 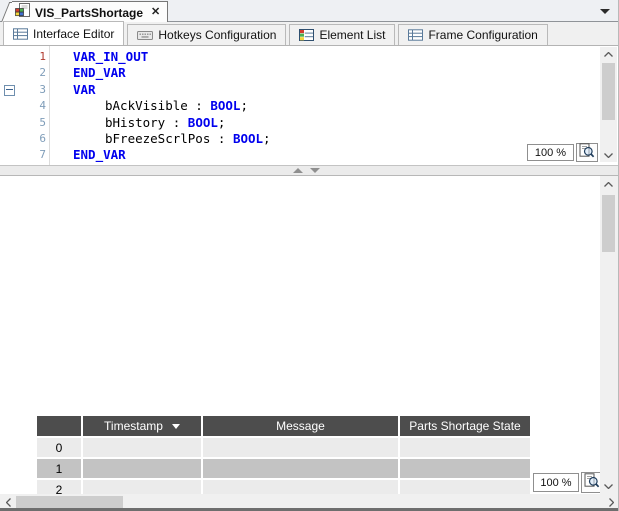 What do you see at coordinates (188, 138) in the screenshot?
I see `code-text: bFreezeScrlPos : BOOL;` at bounding box center [188, 138].